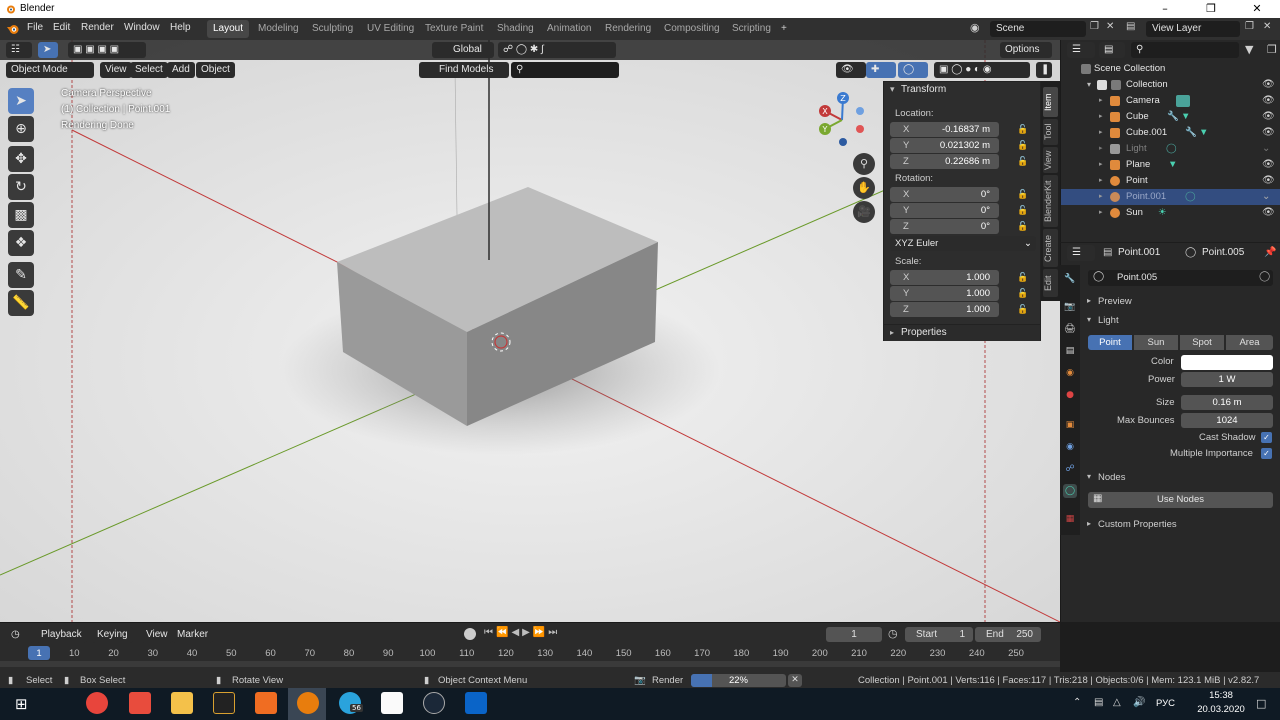 This screenshot has height=720, width=1280. What do you see at coordinates (463, 50) in the screenshot?
I see `transform-orientation-dropdown: Global` at bounding box center [463, 50].